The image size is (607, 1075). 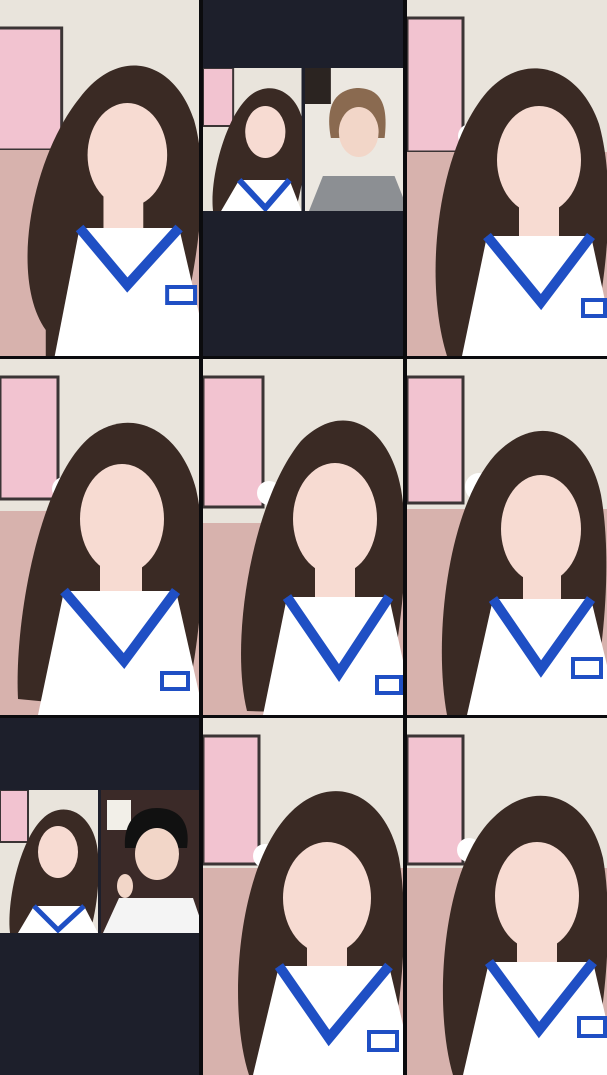 I want to click on video-tile-r1c1, so click(x=99, y=178).